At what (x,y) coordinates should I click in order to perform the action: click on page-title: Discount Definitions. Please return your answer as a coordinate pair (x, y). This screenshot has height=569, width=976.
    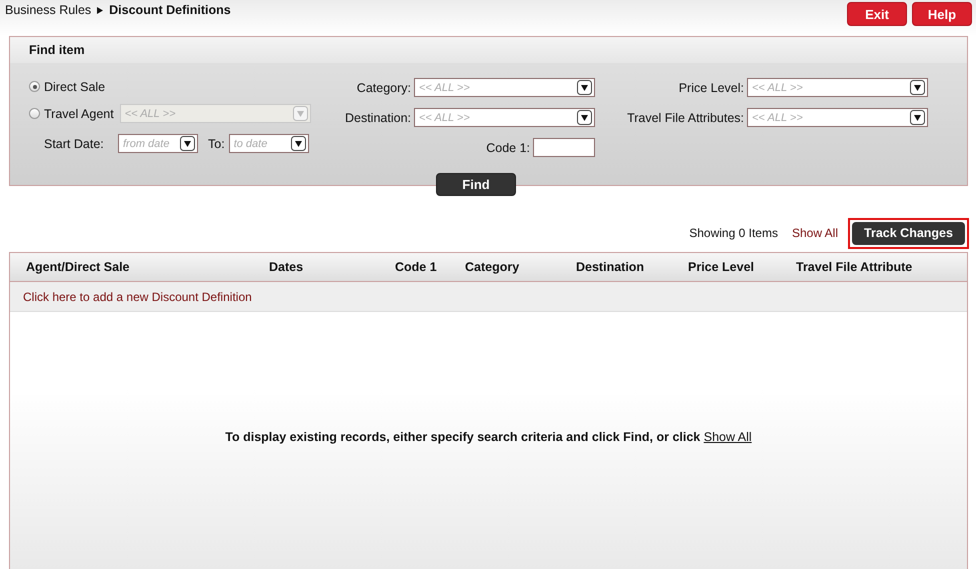
    Looking at the image, I should click on (170, 10).